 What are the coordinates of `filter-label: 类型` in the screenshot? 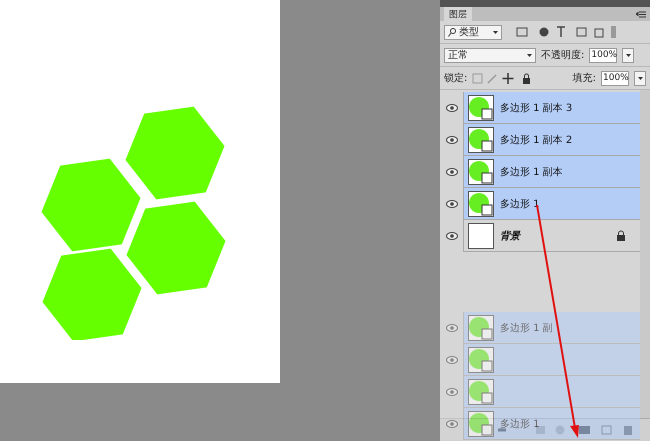 It's located at (469, 32).